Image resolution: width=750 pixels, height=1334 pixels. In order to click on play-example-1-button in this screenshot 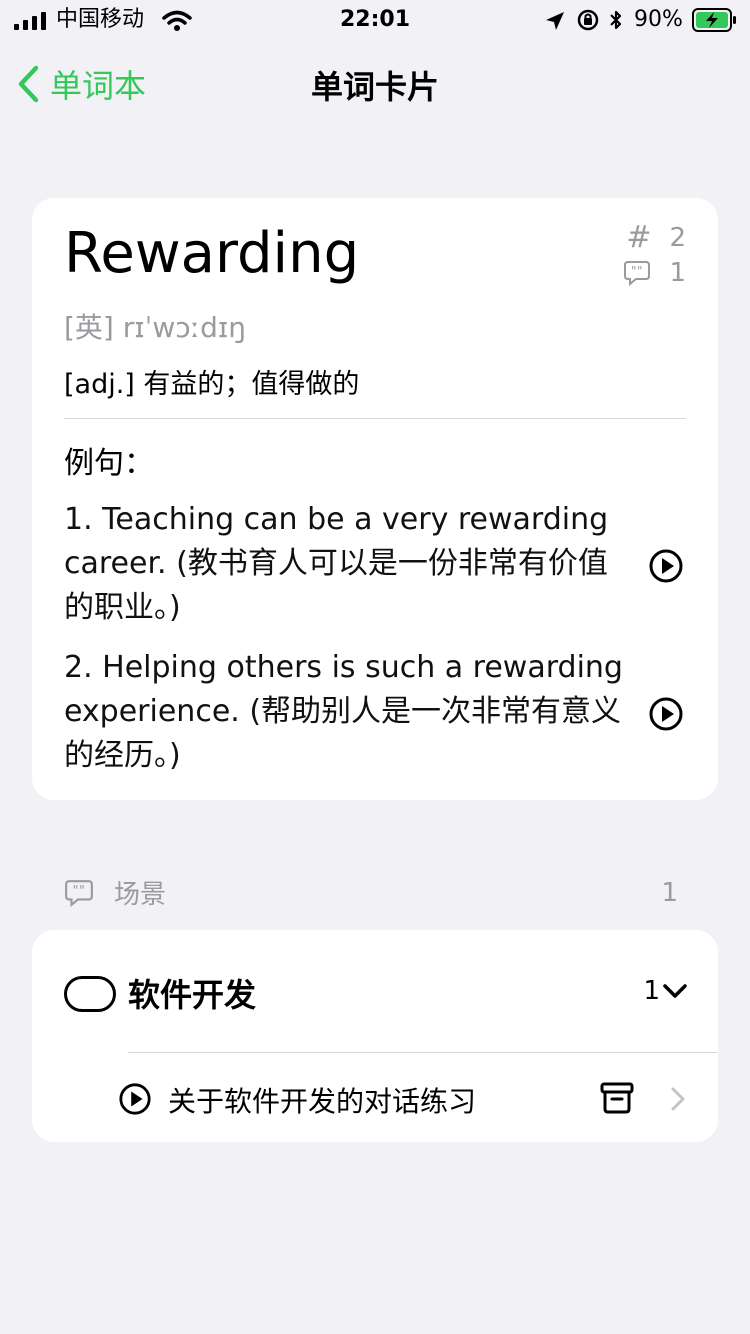, I will do `click(666, 566)`.